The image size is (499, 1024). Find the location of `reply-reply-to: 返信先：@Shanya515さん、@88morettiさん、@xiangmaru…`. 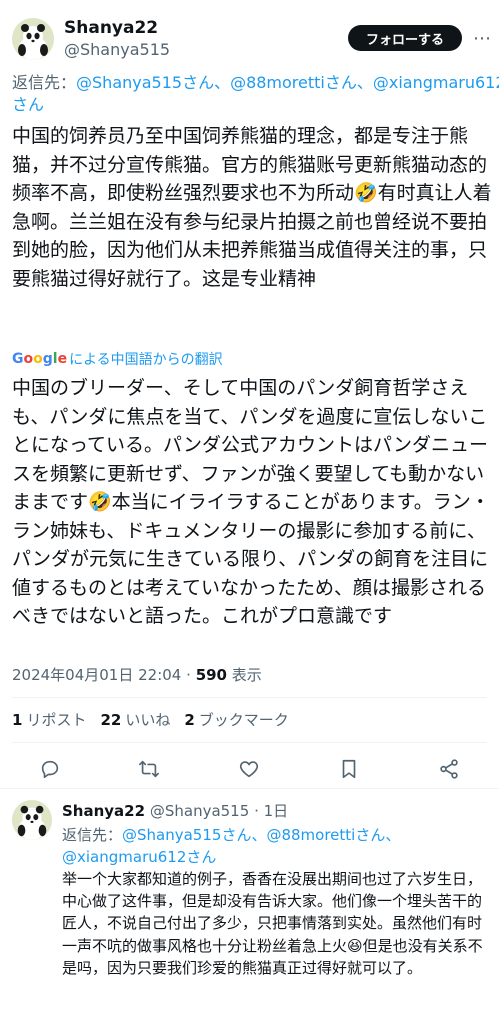

reply-reply-to: 返信先：@Shanya515さん、@88morettiさん、@xiangmaru… is located at coordinates (277, 846).